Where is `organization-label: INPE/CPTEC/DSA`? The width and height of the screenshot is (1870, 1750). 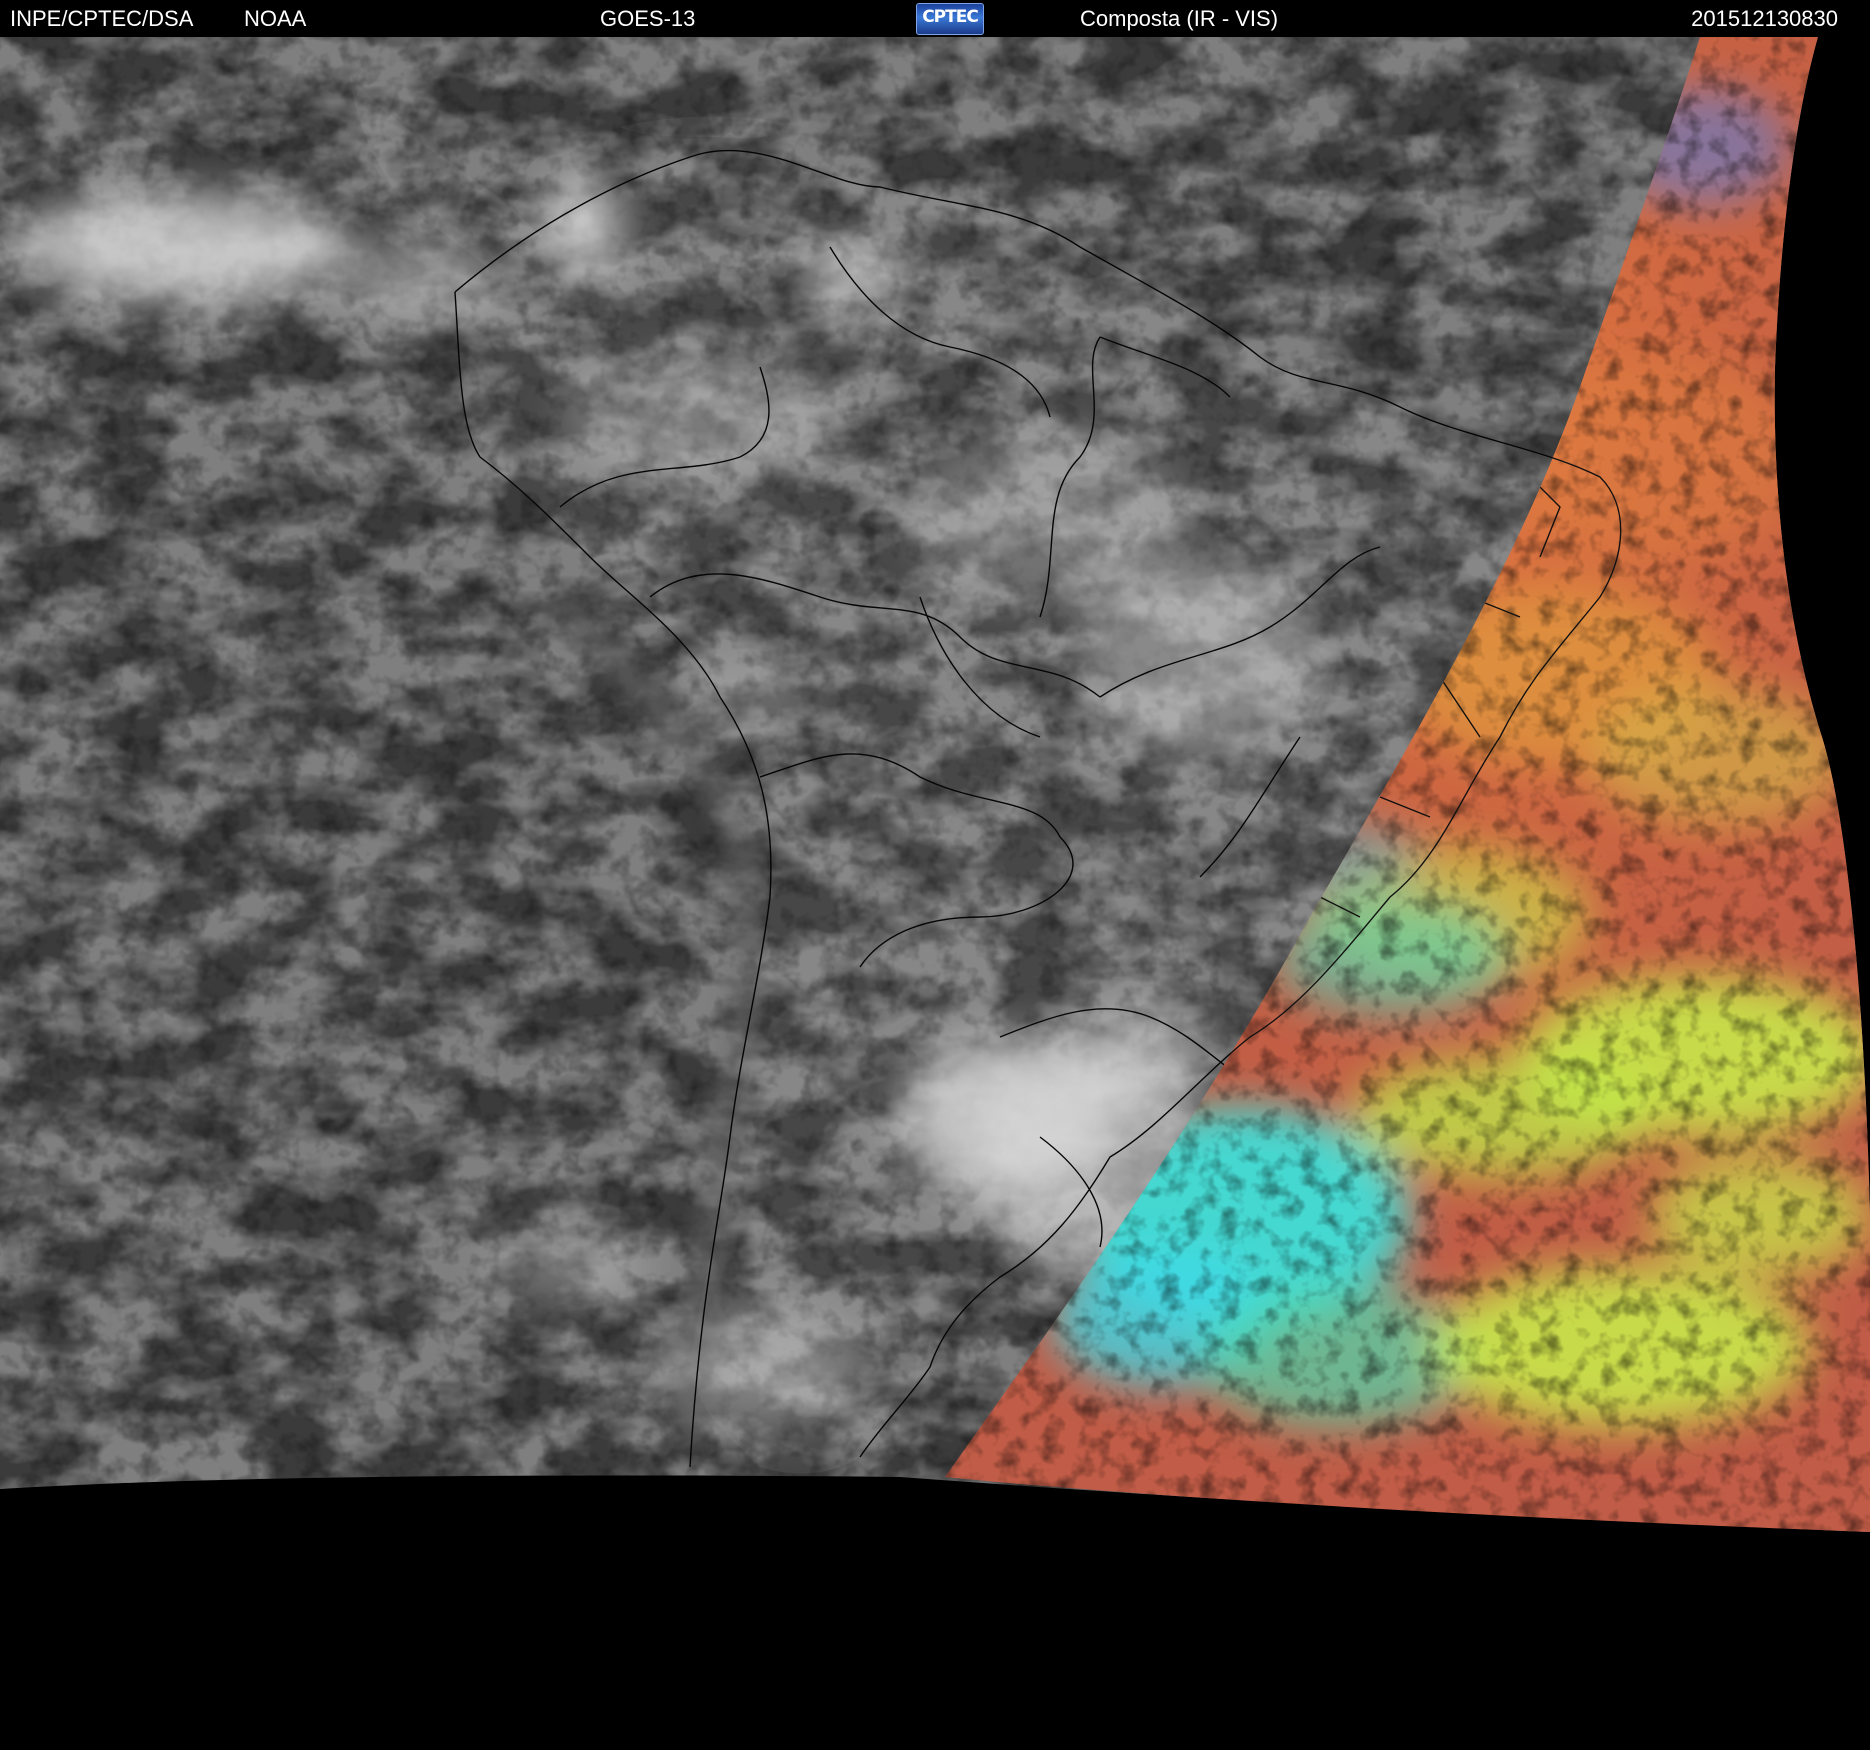 organization-label: INPE/CPTEC/DSA is located at coordinates (102, 18).